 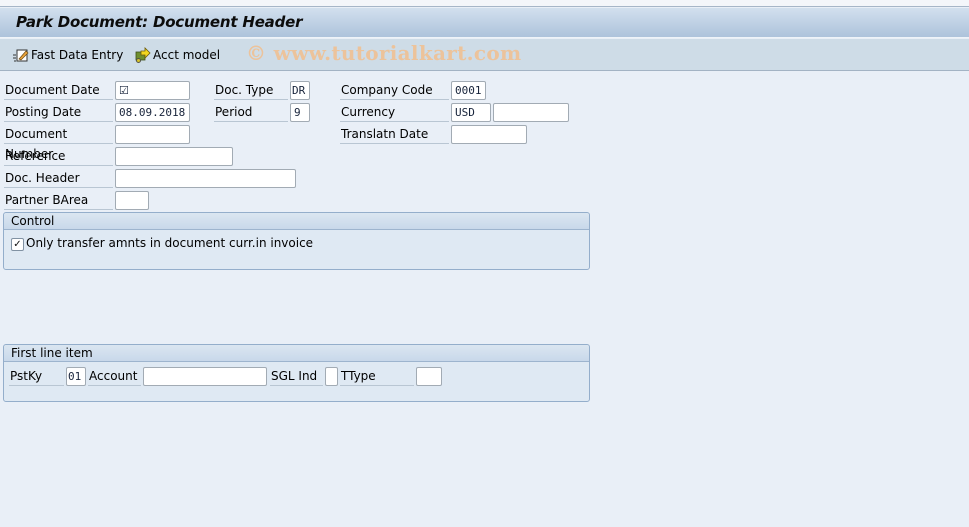 What do you see at coordinates (377, 376) in the screenshot?
I see `ttype-label: TType` at bounding box center [377, 376].